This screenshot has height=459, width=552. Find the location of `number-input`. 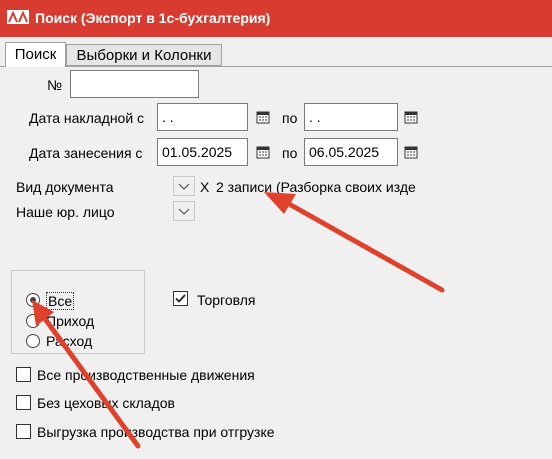

number-input is located at coordinates (134, 84).